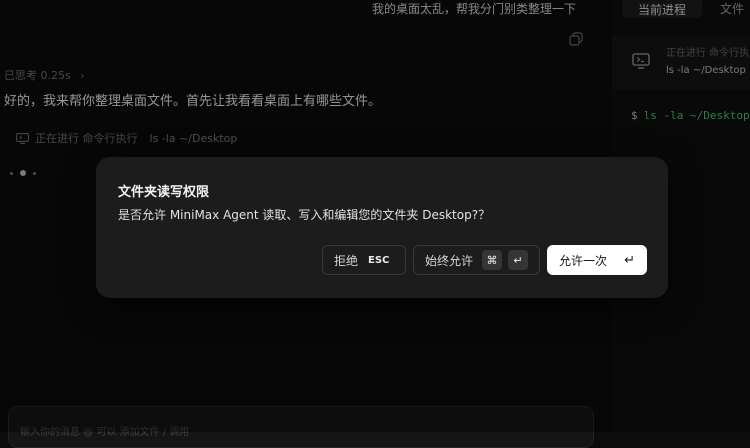 Image resolution: width=750 pixels, height=448 pixels. Describe the element at coordinates (583, 260) in the screenshot. I see `allow-once-label: 允许一次` at that location.